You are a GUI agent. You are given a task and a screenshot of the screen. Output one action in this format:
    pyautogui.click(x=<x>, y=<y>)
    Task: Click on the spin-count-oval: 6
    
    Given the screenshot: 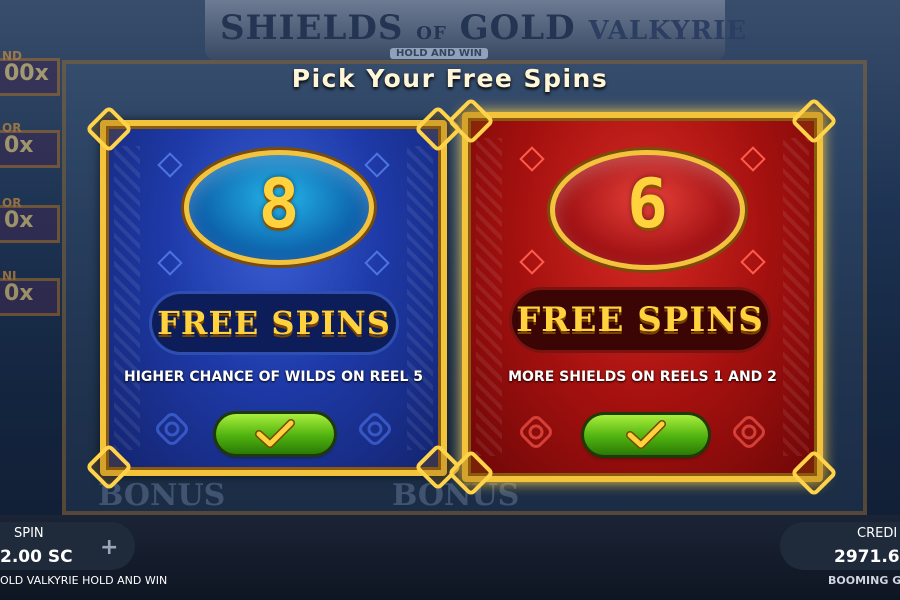 What is the action you would take?
    pyautogui.click(x=647, y=210)
    